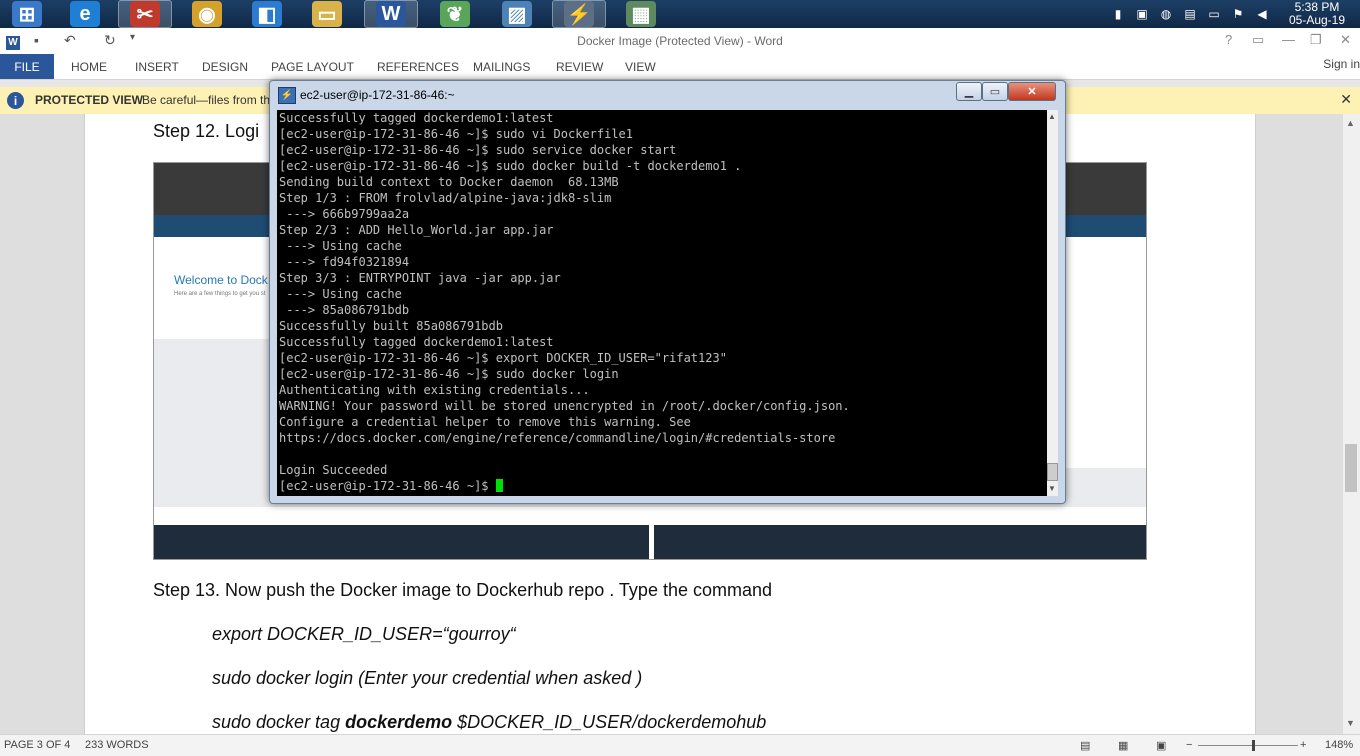 Image resolution: width=1360 pixels, height=756 pixels. What do you see at coordinates (1345, 40) in the screenshot?
I see `close-icon: ✕` at bounding box center [1345, 40].